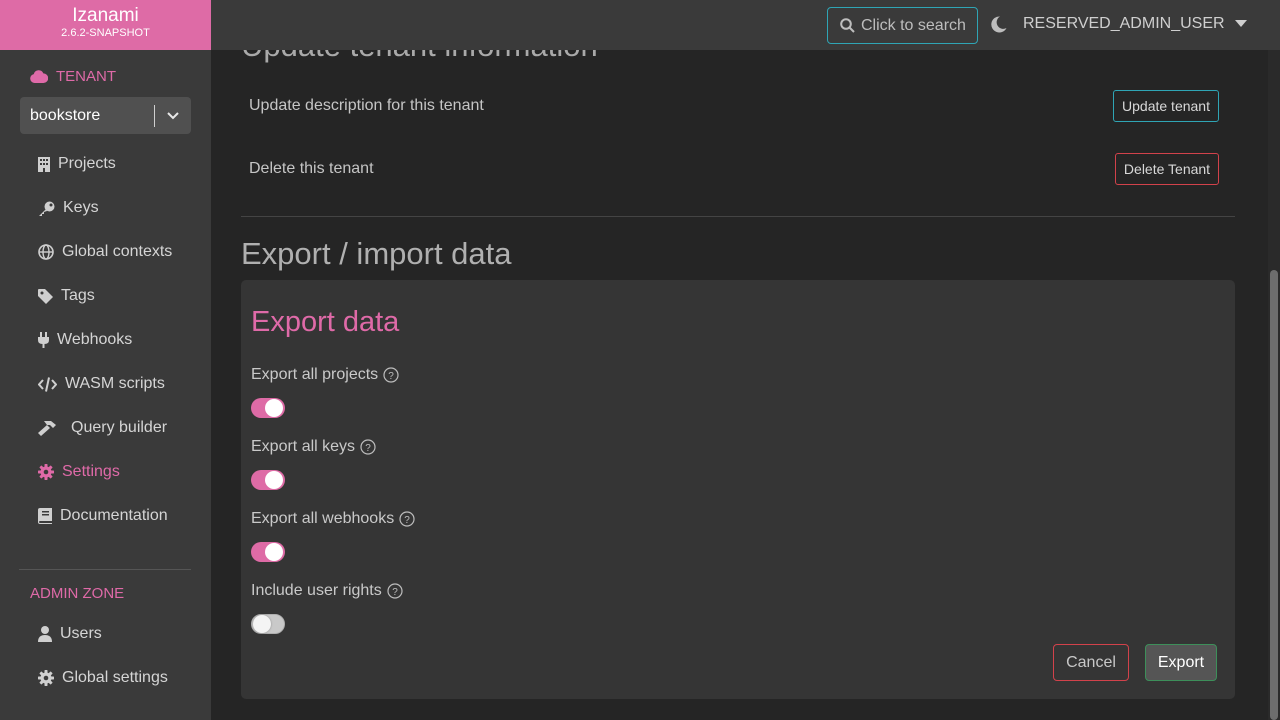 Image resolution: width=1280 pixels, height=720 pixels. Describe the element at coordinates (95, 339) in the screenshot. I see `sidebar-item-label: Webhooks` at that location.